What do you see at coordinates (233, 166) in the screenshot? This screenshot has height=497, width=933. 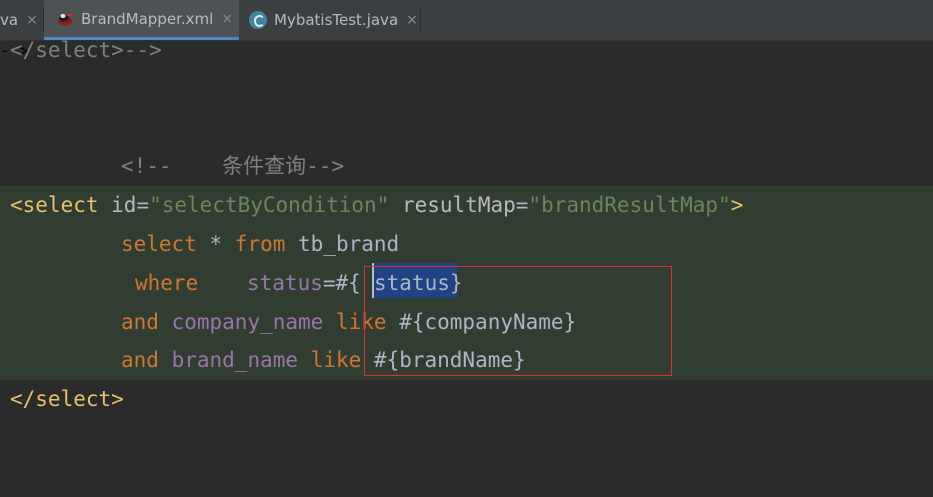 I see `comment-text: <!-- 条件查询-->` at bounding box center [233, 166].